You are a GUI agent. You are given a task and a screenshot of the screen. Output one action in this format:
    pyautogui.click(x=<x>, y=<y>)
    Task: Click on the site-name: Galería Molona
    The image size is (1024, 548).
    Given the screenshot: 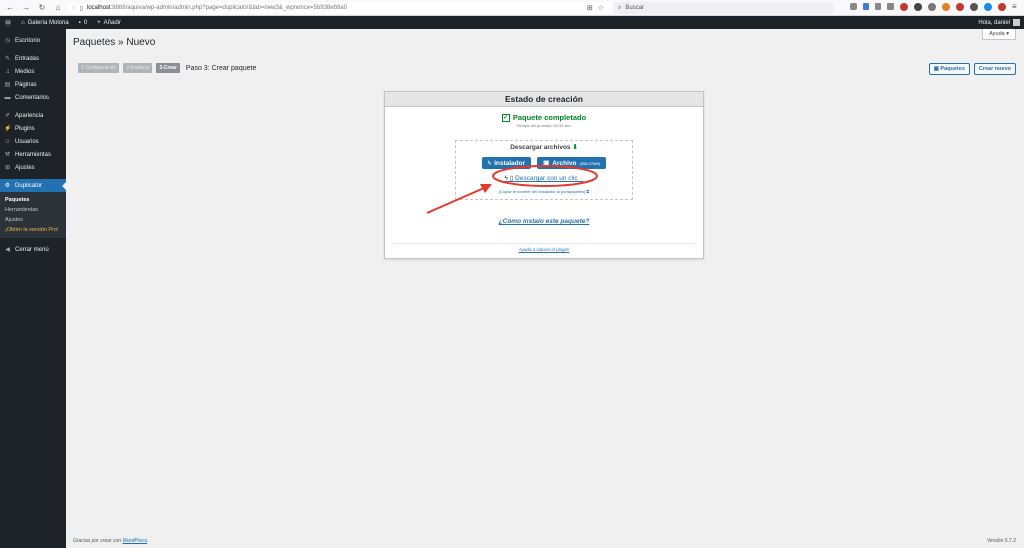 What is the action you would take?
    pyautogui.click(x=48, y=22)
    